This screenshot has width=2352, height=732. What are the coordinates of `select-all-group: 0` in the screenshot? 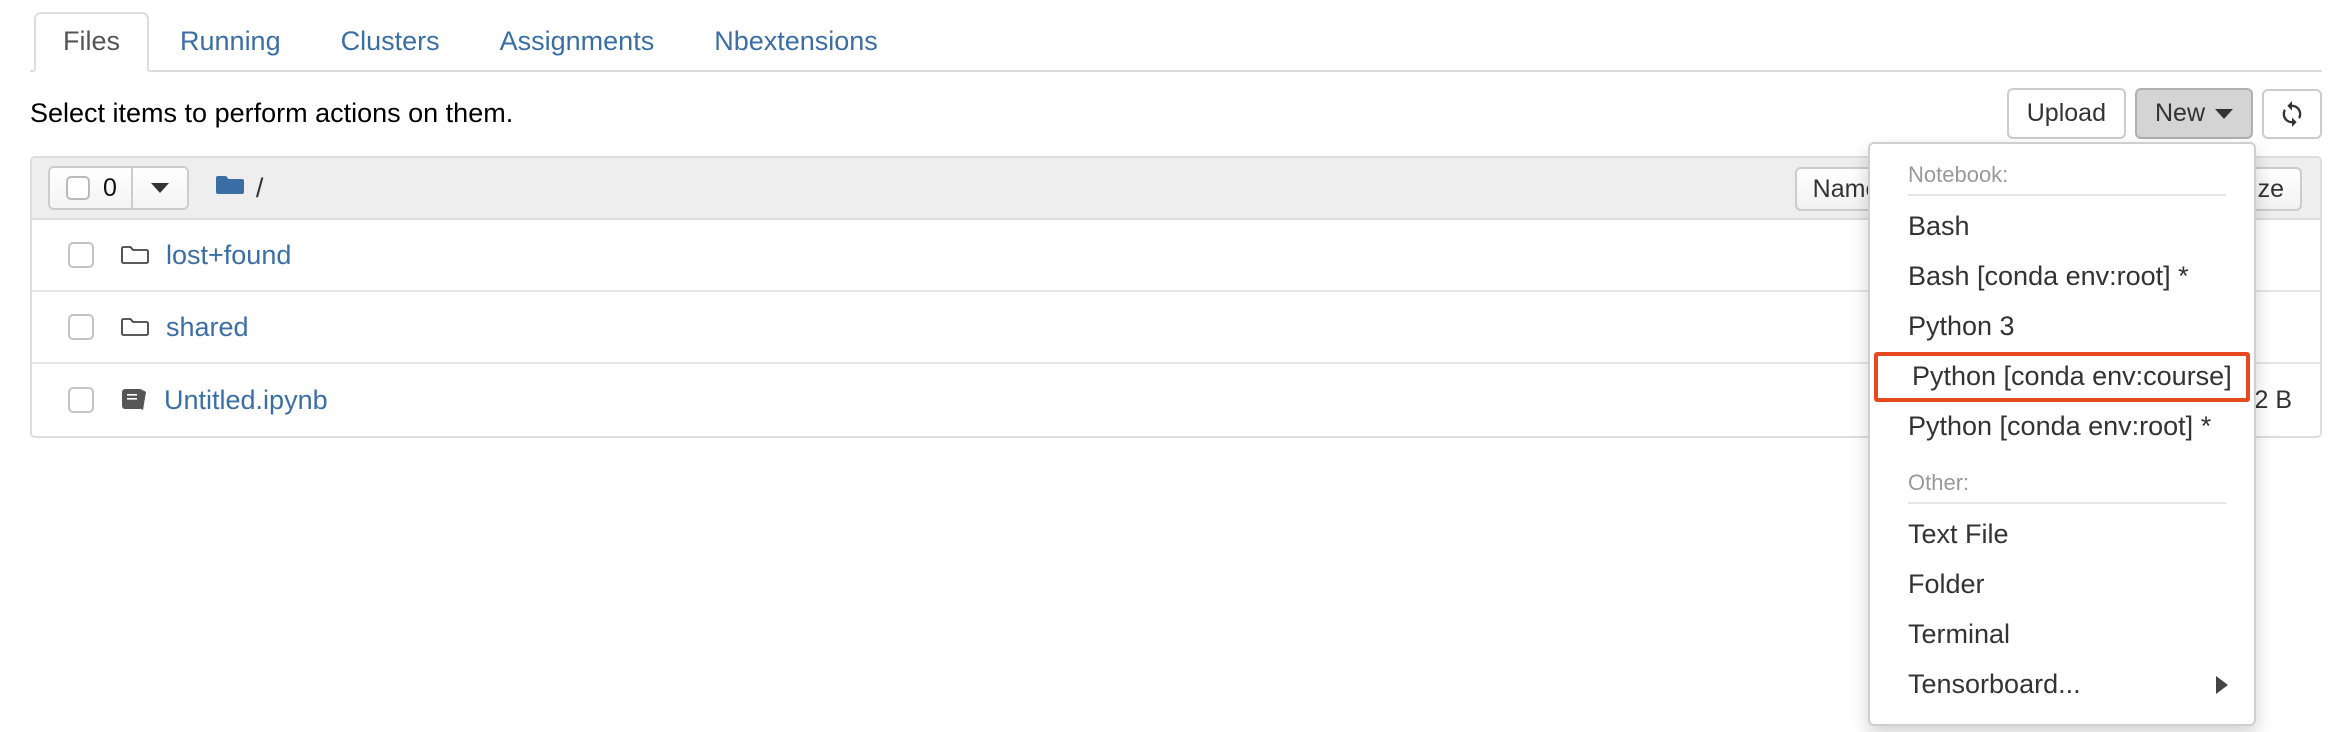 It's located at (118, 188).